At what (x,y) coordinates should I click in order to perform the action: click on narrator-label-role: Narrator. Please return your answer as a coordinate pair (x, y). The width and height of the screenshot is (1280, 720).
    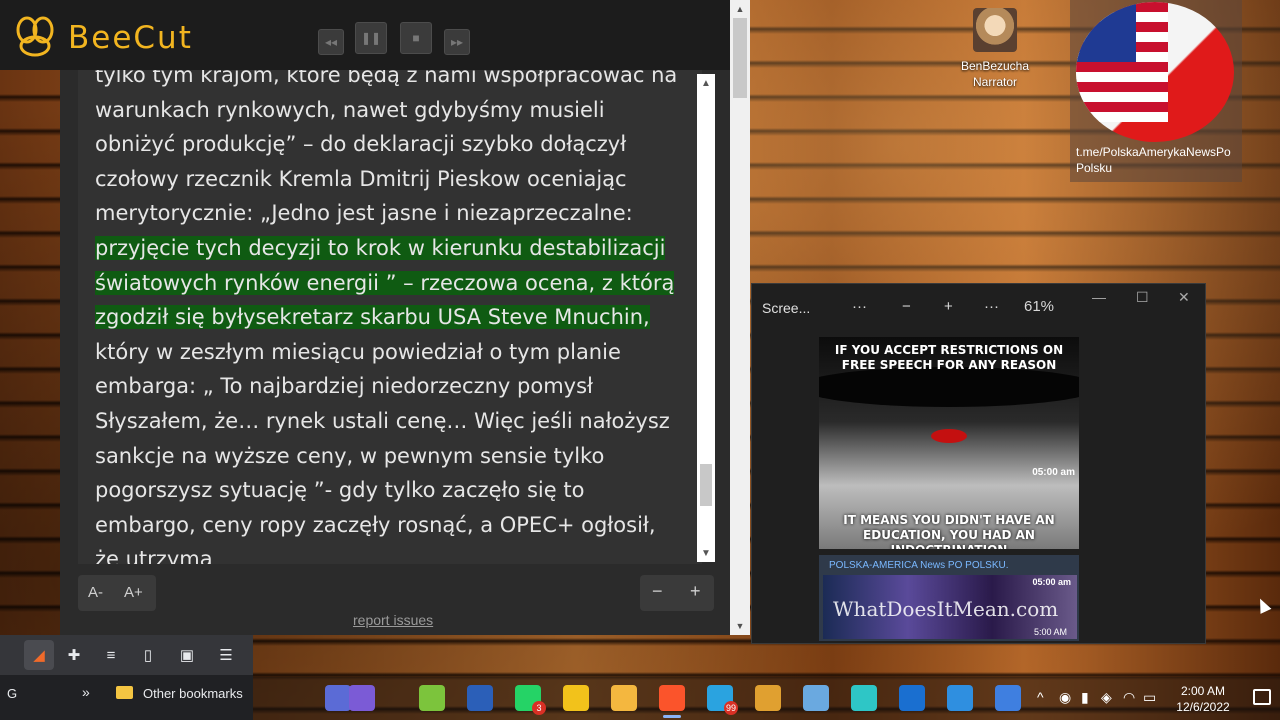
    Looking at the image, I should click on (994, 82).